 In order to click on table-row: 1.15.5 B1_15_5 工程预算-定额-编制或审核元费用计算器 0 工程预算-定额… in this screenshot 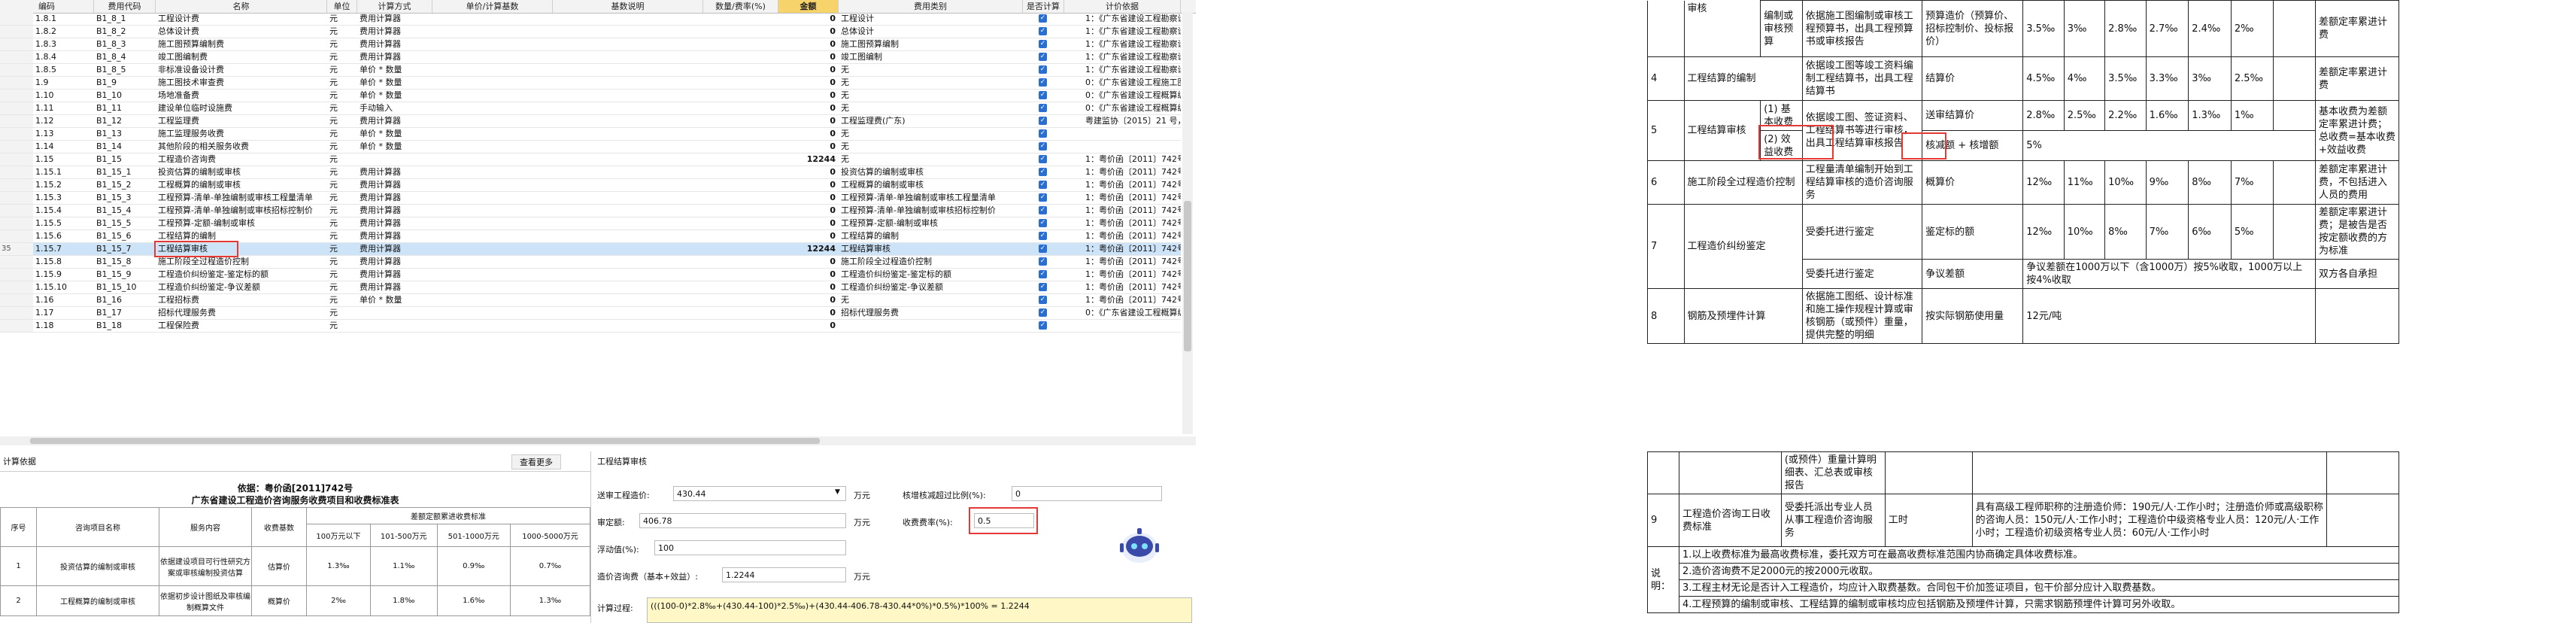, I will do `click(590, 223)`.